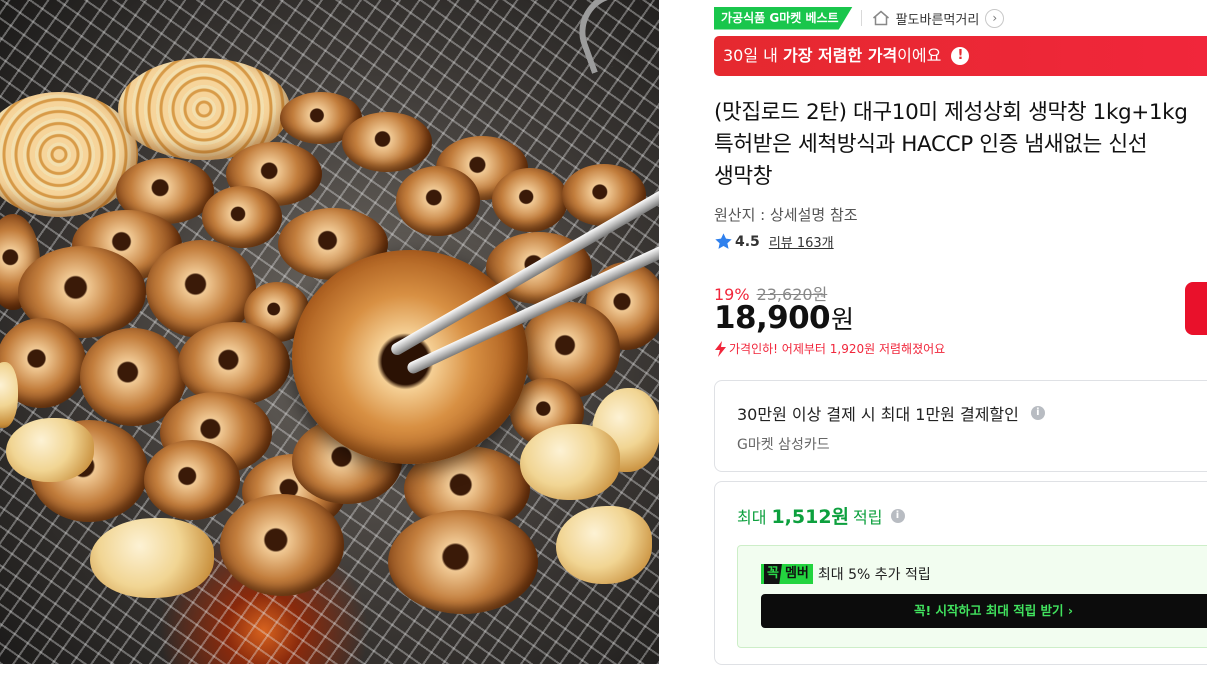 The height and width of the screenshot is (682, 1207). Describe the element at coordinates (995, 18) in the screenshot. I see `chevron-right-icon: ›` at that location.